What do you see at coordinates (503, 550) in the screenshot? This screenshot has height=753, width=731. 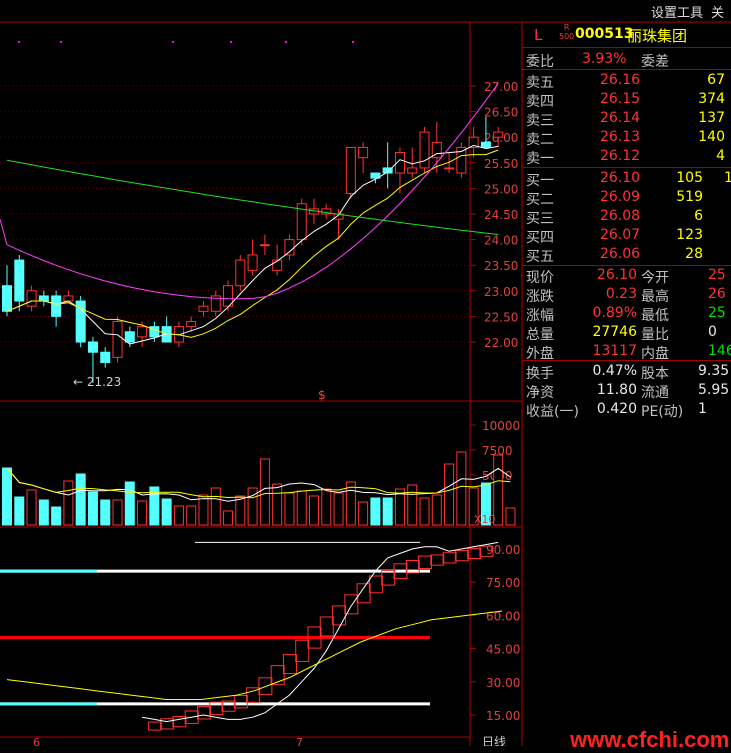 I see `indicator-axis-label: 90.00` at bounding box center [503, 550].